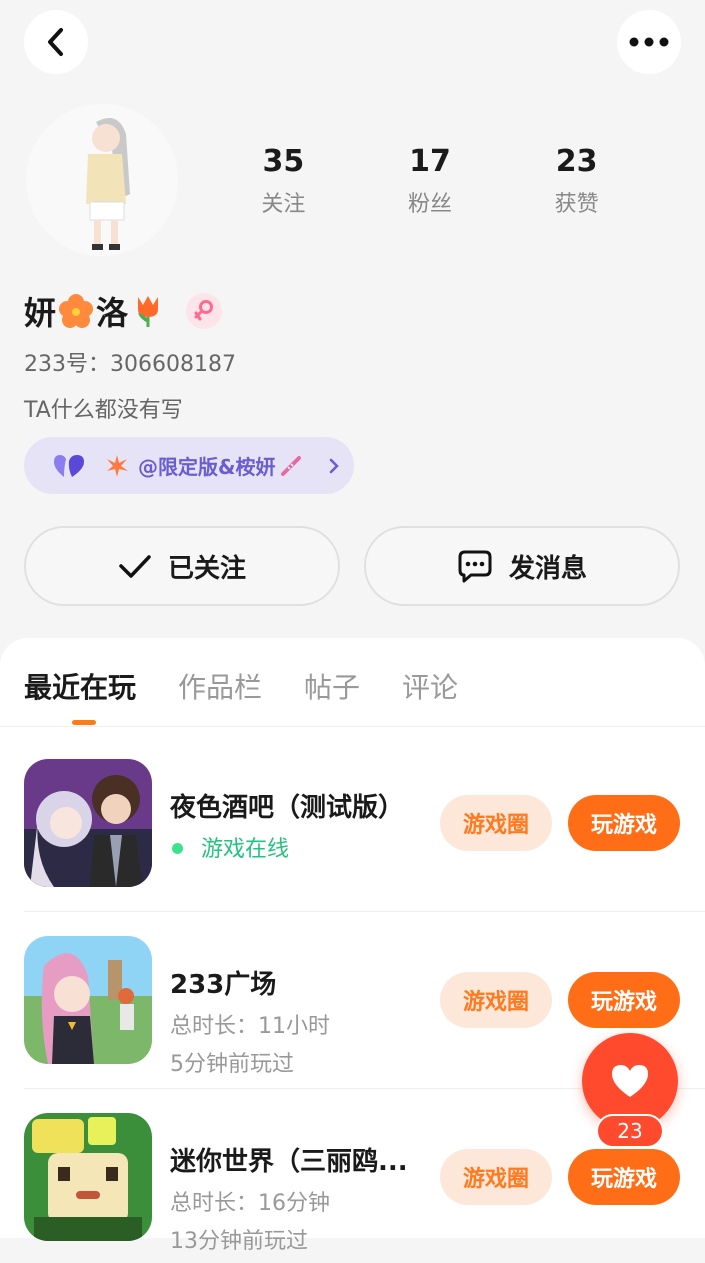  Describe the element at coordinates (76, 311) in the screenshot. I see `hibiscus-icon` at that location.